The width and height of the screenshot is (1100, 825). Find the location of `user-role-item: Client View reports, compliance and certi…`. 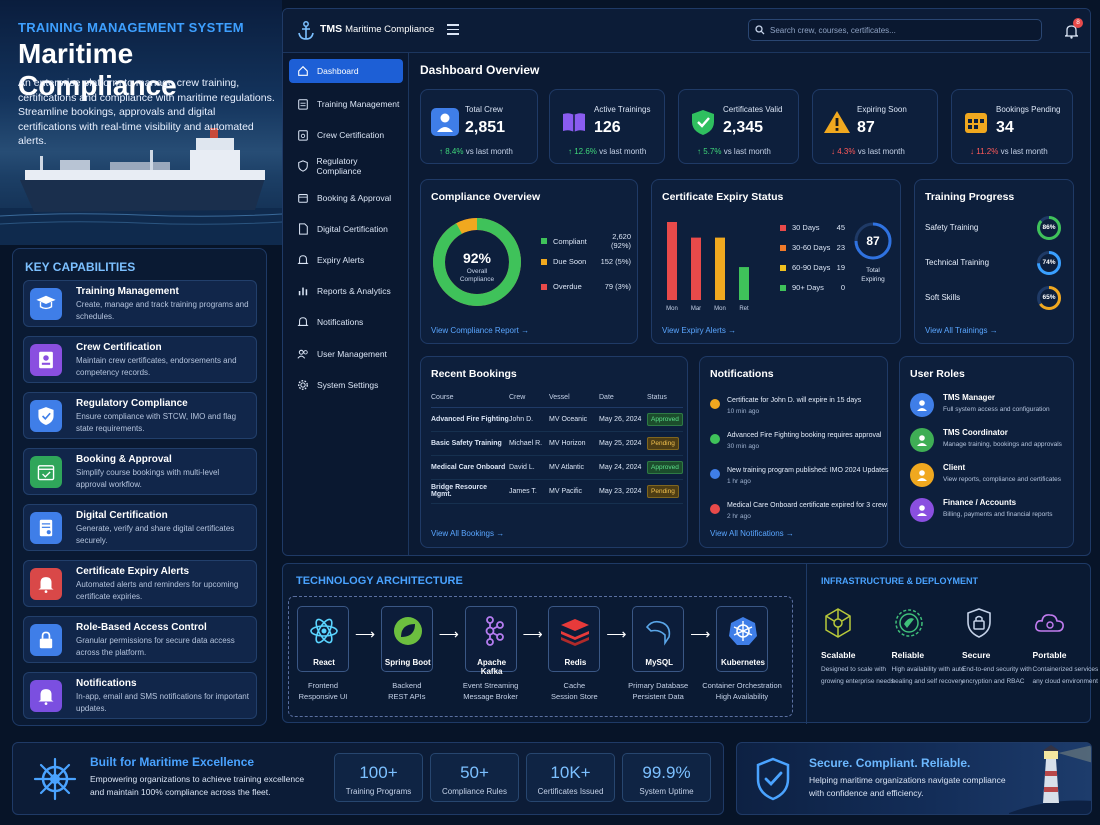

user-role-item: Client View reports, compliance and certi… is located at coordinates (992, 478).